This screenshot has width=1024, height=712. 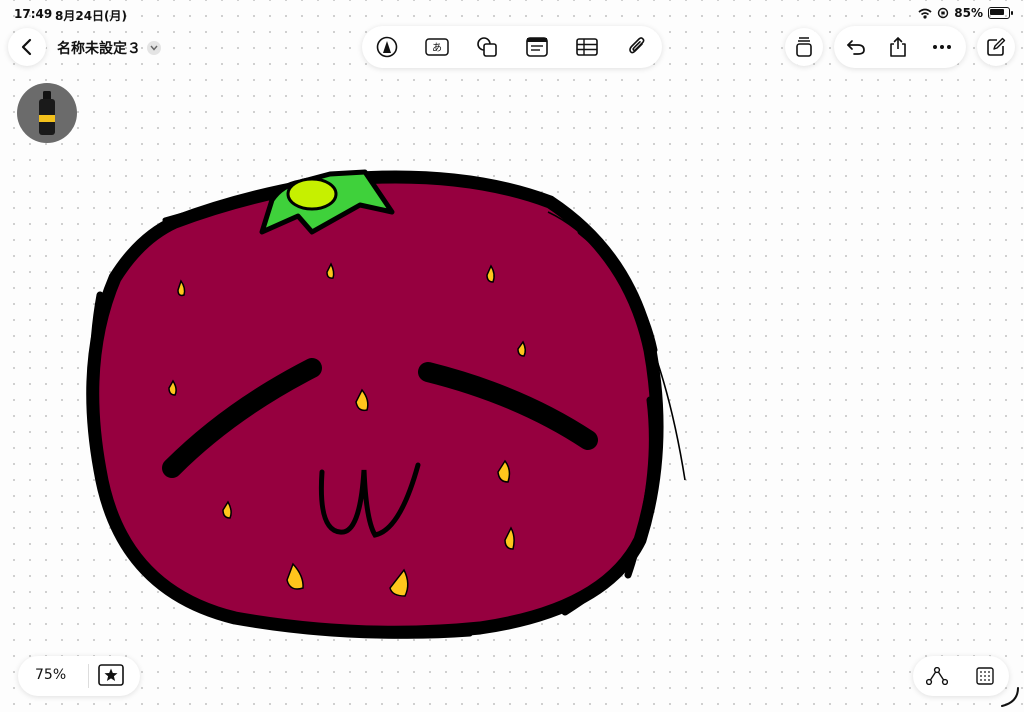 I want to click on leaf-highlight, so click(x=312, y=194).